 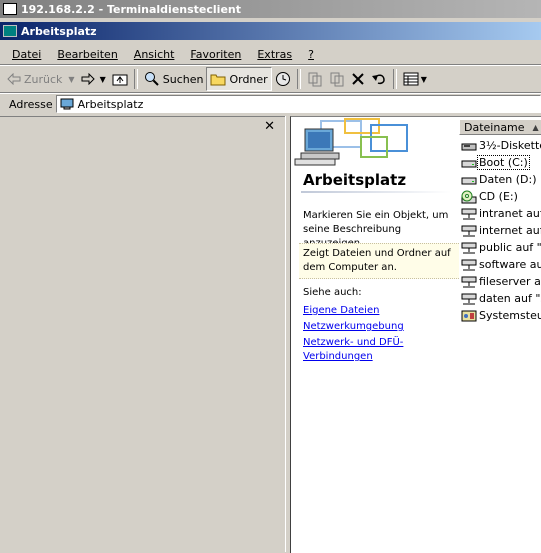 I want to click on back-dropdown-icon: ▼, so click(x=71, y=79).